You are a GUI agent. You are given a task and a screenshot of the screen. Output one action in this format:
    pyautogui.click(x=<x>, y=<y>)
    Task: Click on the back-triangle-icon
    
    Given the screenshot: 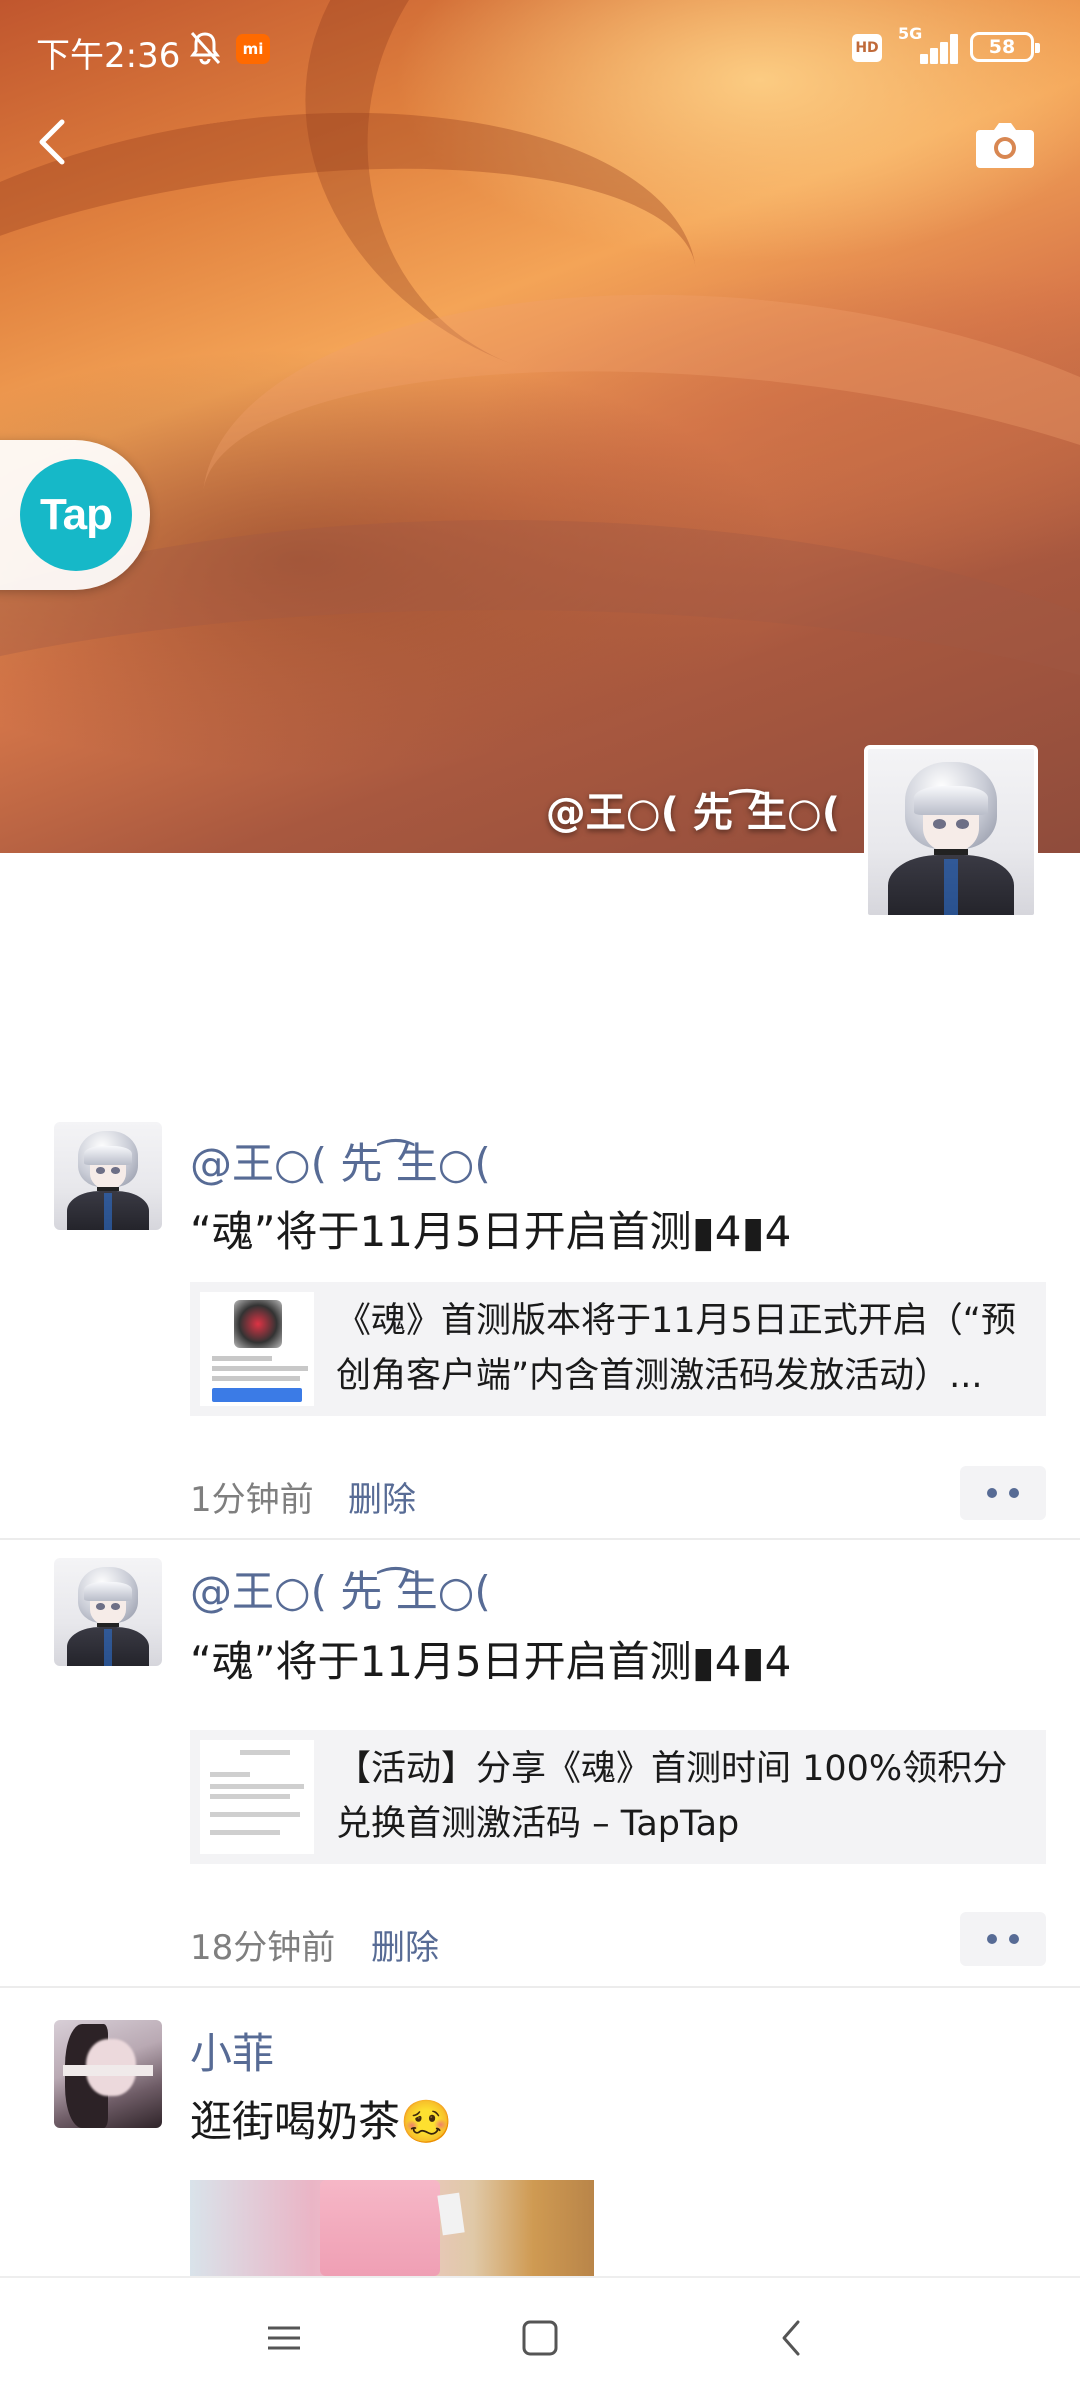 What is the action you would take?
    pyautogui.click(x=792, y=2338)
    